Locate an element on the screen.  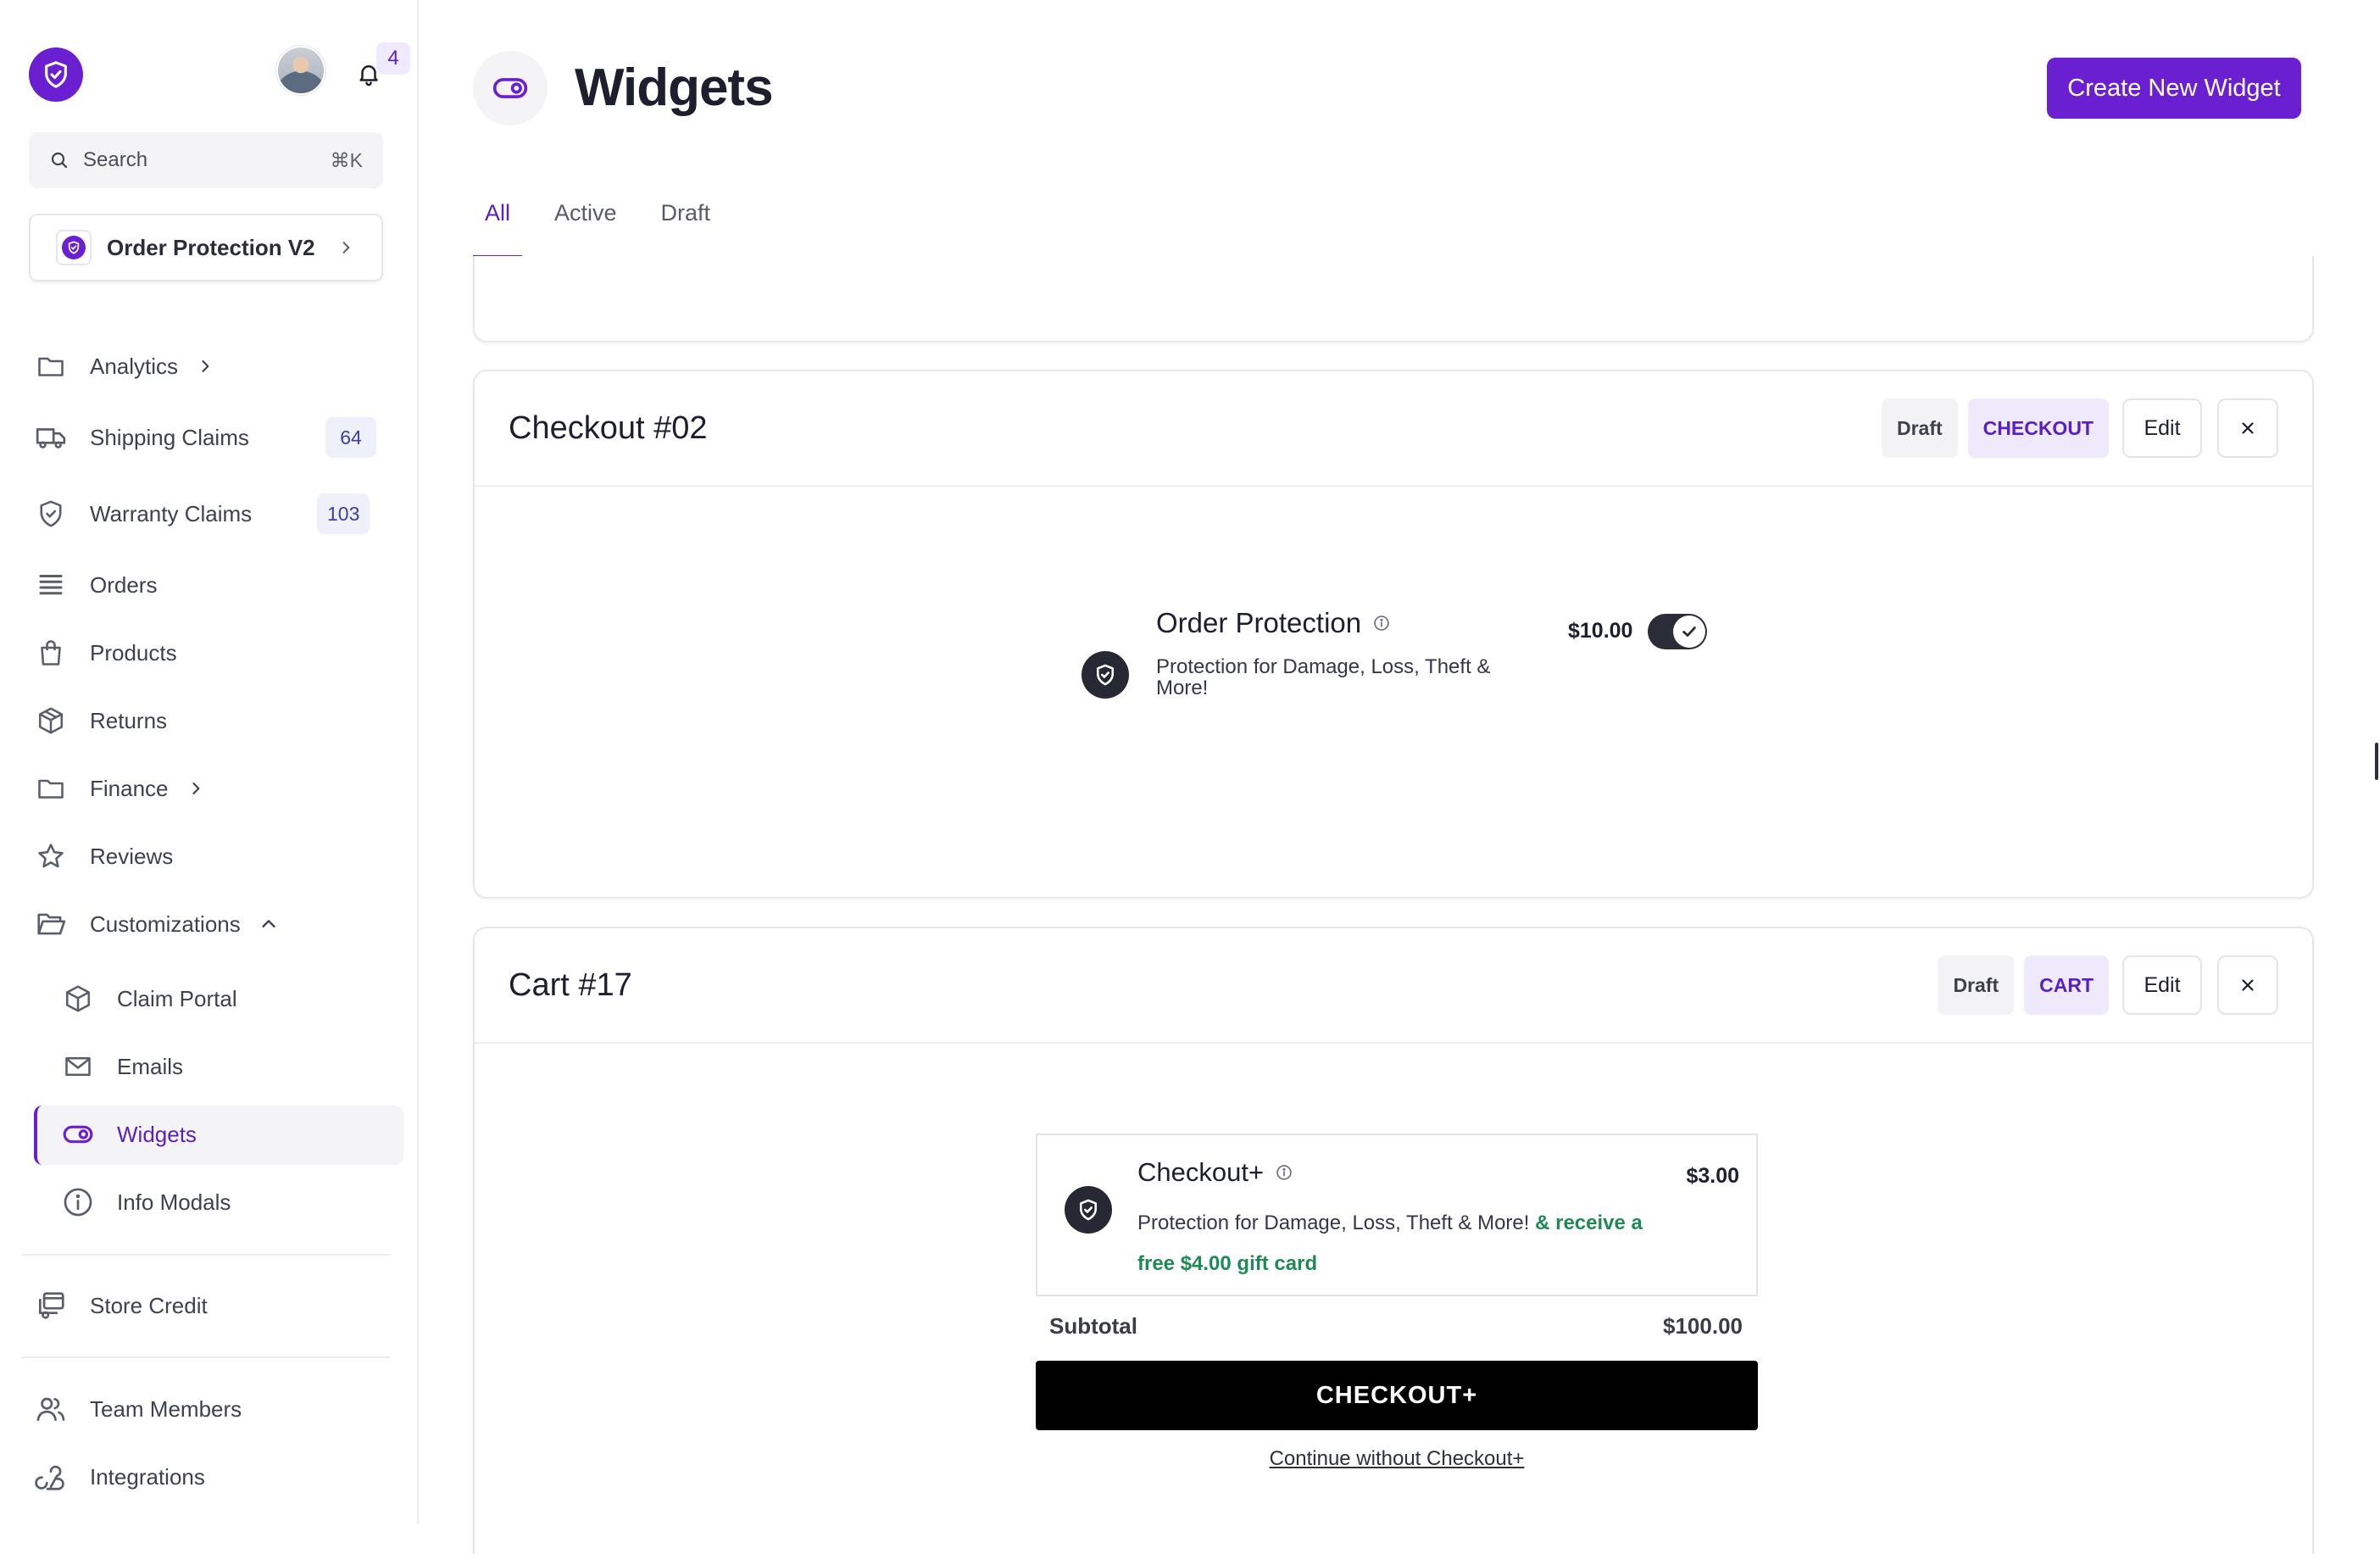
workspace-switcher: Order Protection V2 is located at coordinates (206, 247).